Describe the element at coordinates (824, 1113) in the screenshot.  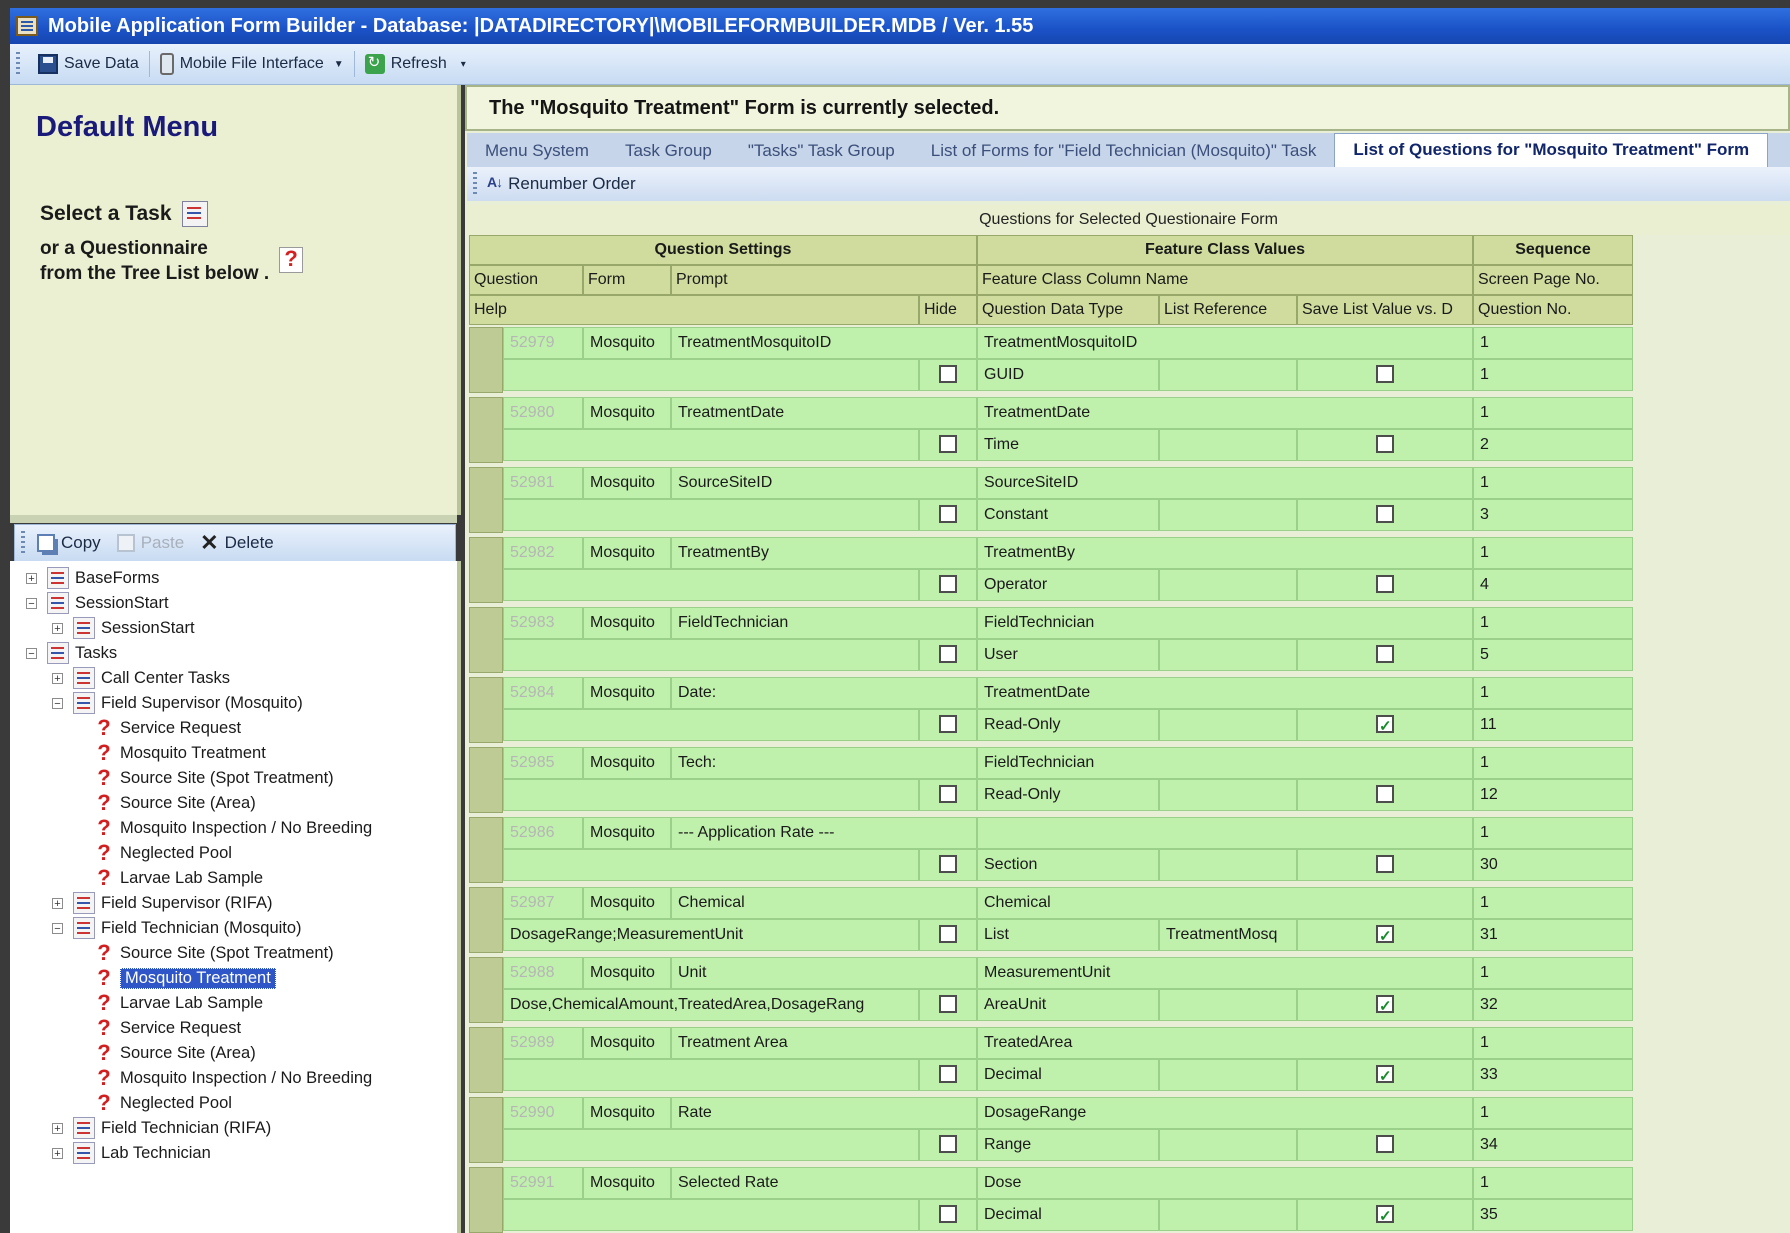
I see `prompt-cell: Rate` at that location.